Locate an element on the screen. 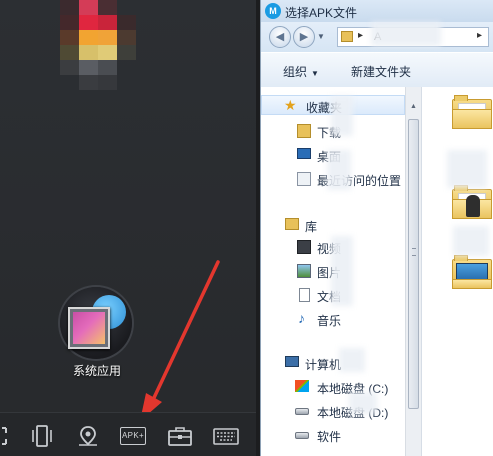  windows-drive-icon is located at coordinates (302, 386).